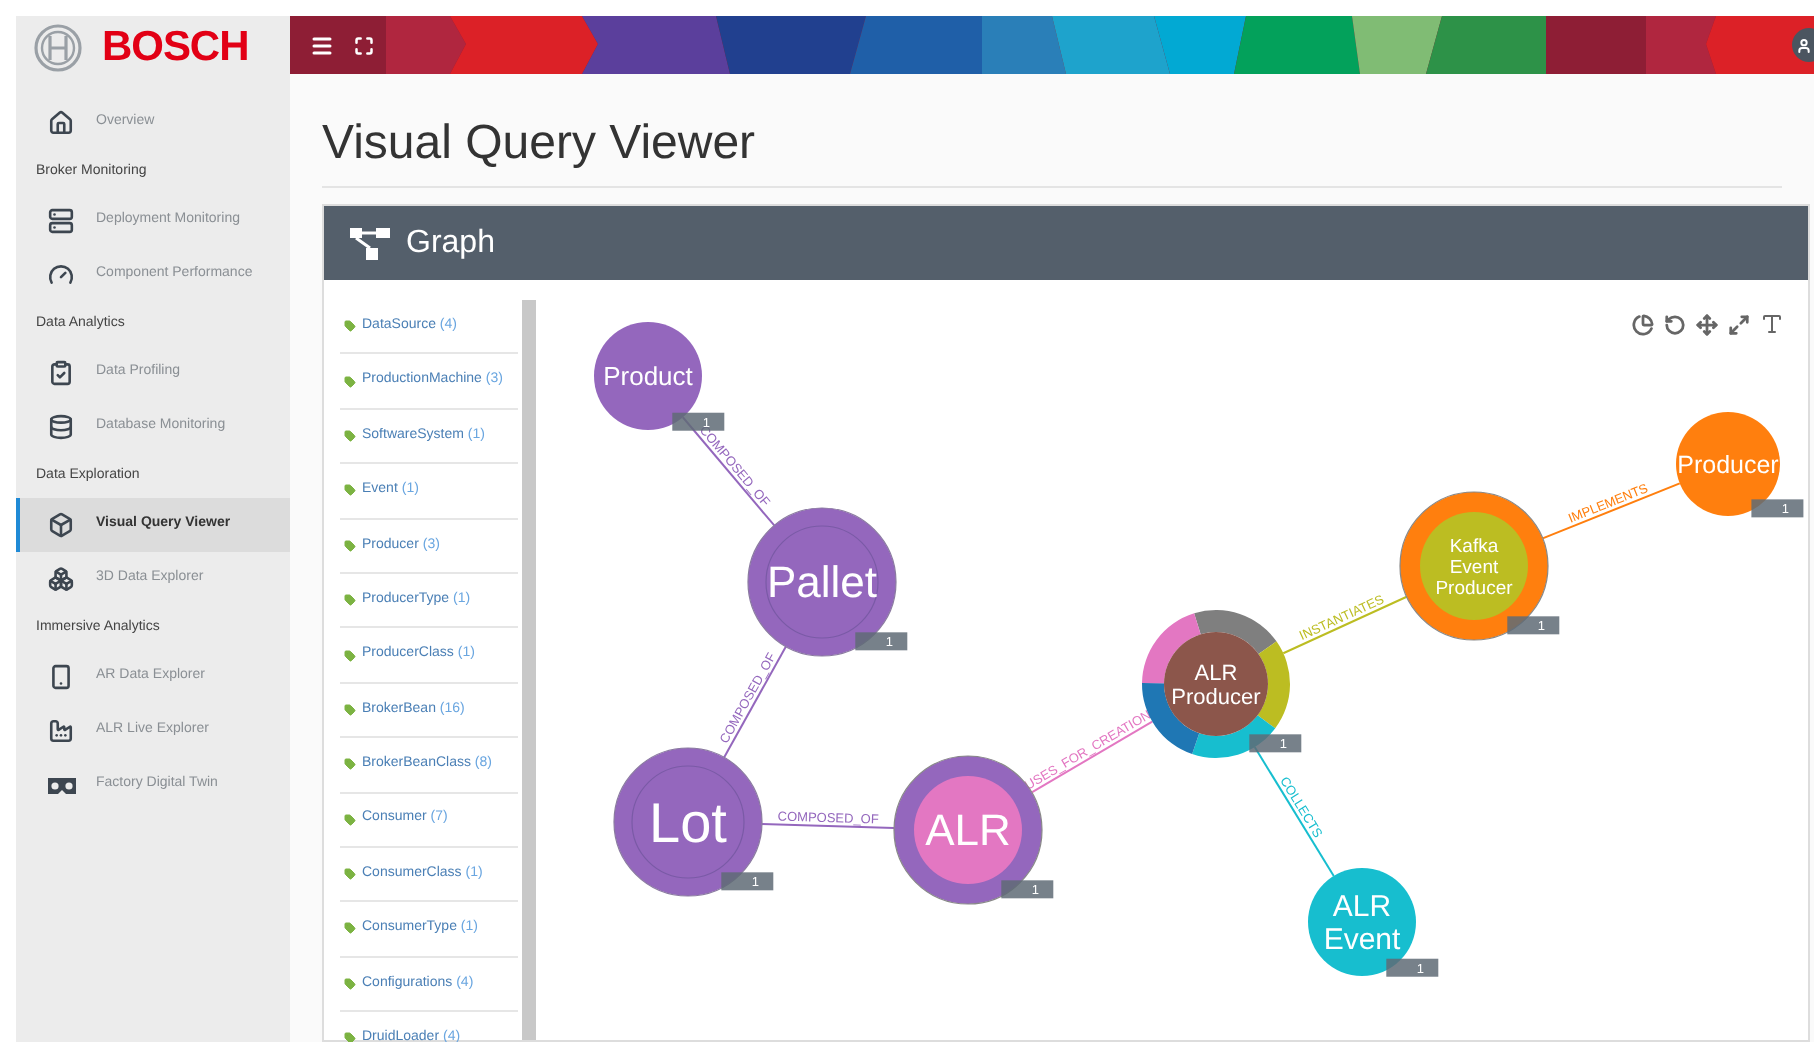  Describe the element at coordinates (1772, 324) in the screenshot. I see `text-icon` at that location.